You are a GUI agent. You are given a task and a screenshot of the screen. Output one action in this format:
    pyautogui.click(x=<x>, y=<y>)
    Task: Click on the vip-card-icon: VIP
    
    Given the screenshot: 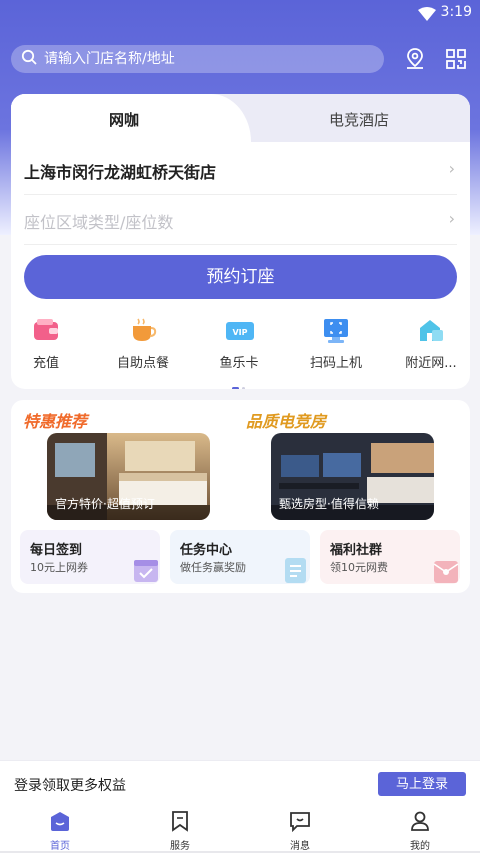 What is the action you would take?
    pyautogui.click(x=239, y=330)
    